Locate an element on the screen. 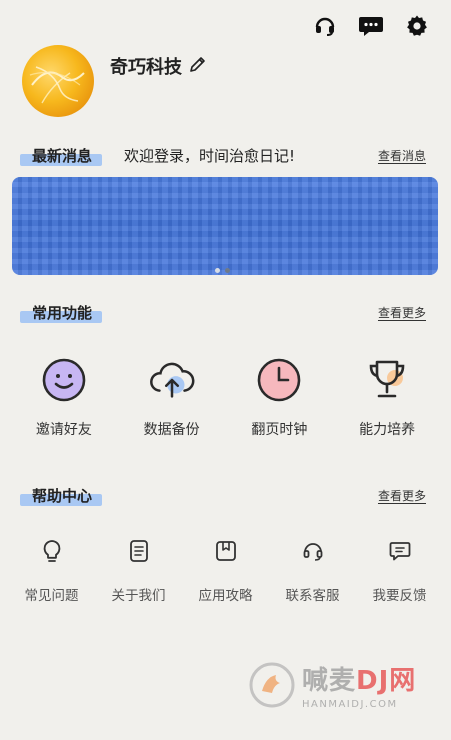 The width and height of the screenshot is (451, 740). help-more-link: 查看更多 is located at coordinates (402, 495).